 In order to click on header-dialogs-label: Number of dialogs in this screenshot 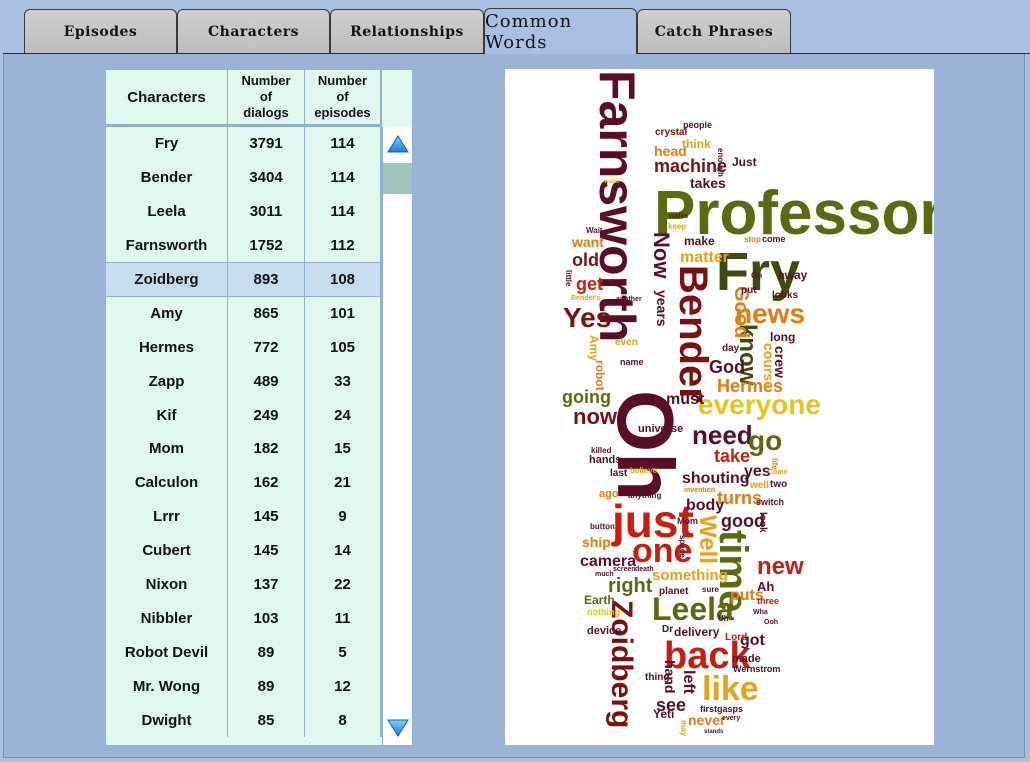, I will do `click(265, 97)`.